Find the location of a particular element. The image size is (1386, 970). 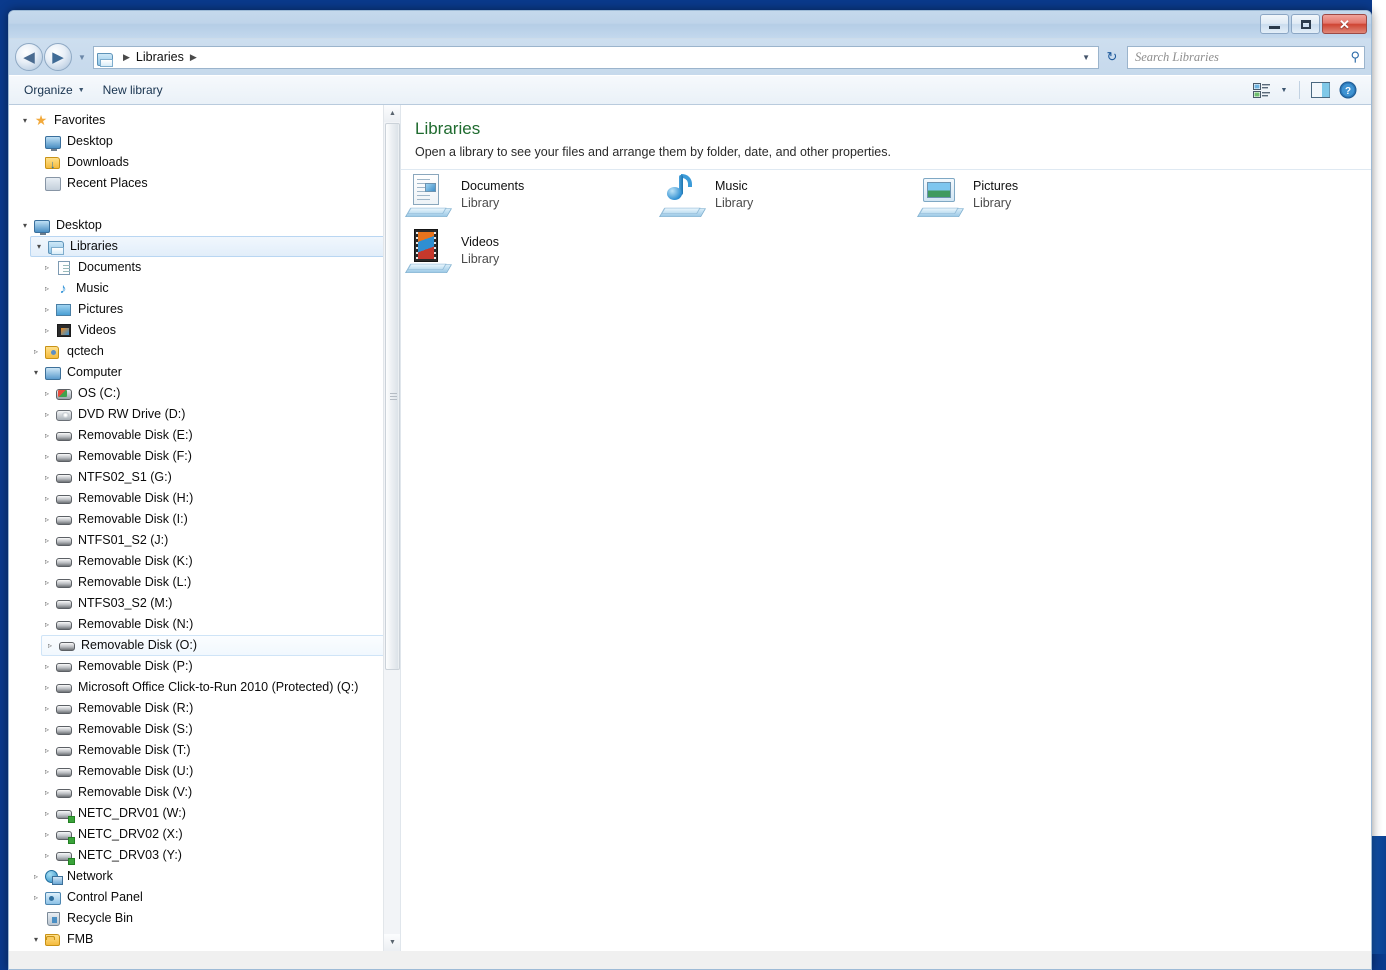

tree-item-removable-disk-p: ▹ Removable Disk (P:) is located at coordinates (116, 666).